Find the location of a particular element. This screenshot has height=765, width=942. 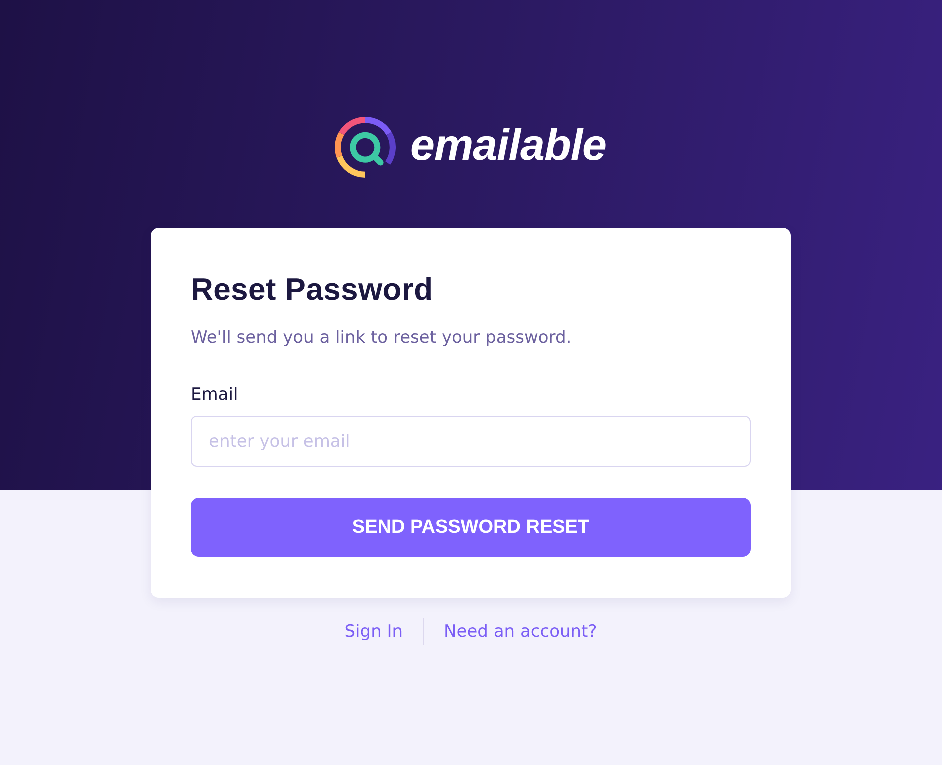

field-label: Email is located at coordinates (214, 395).